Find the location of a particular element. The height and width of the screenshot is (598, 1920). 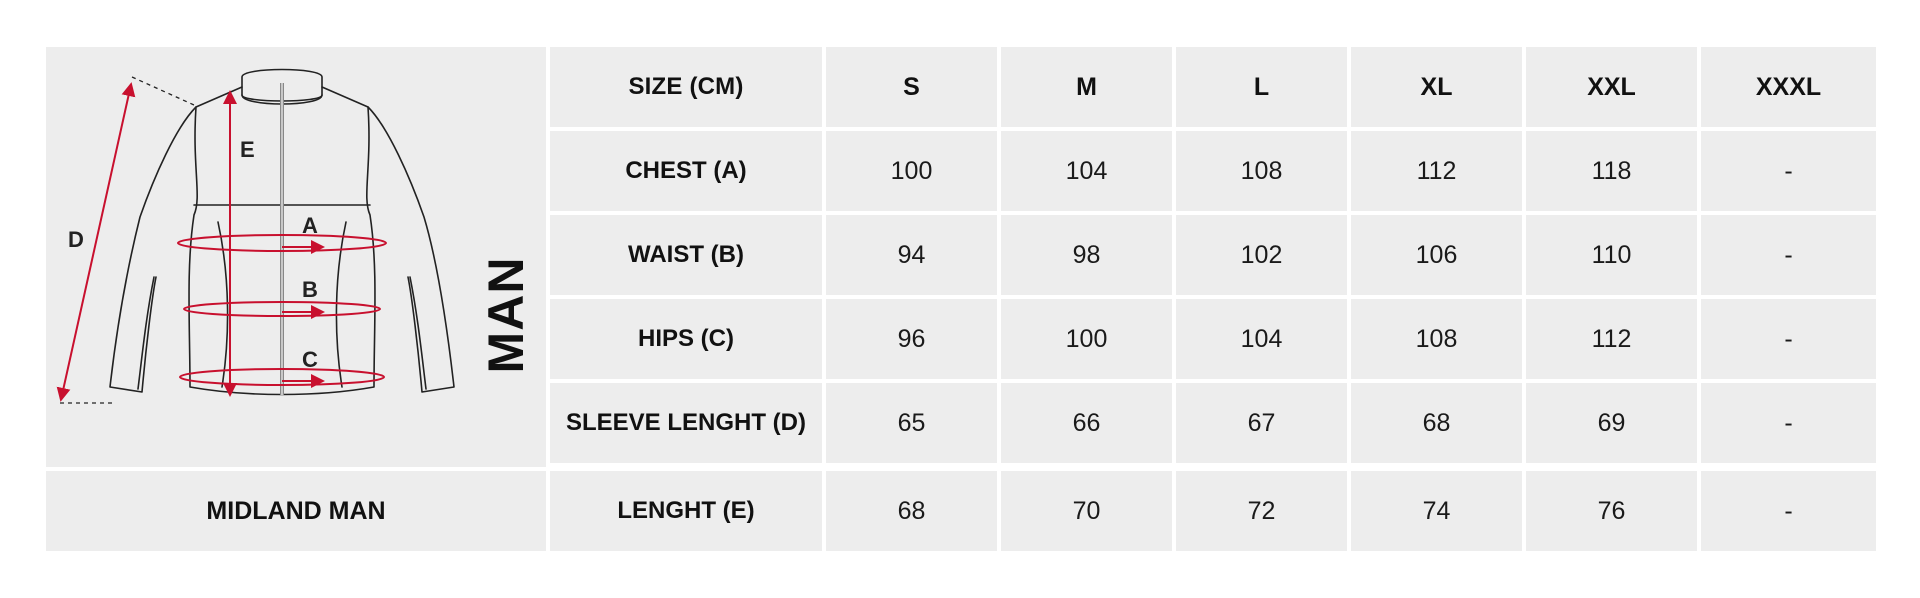

row-label-hips: HIPS (C) is located at coordinates (686, 339).